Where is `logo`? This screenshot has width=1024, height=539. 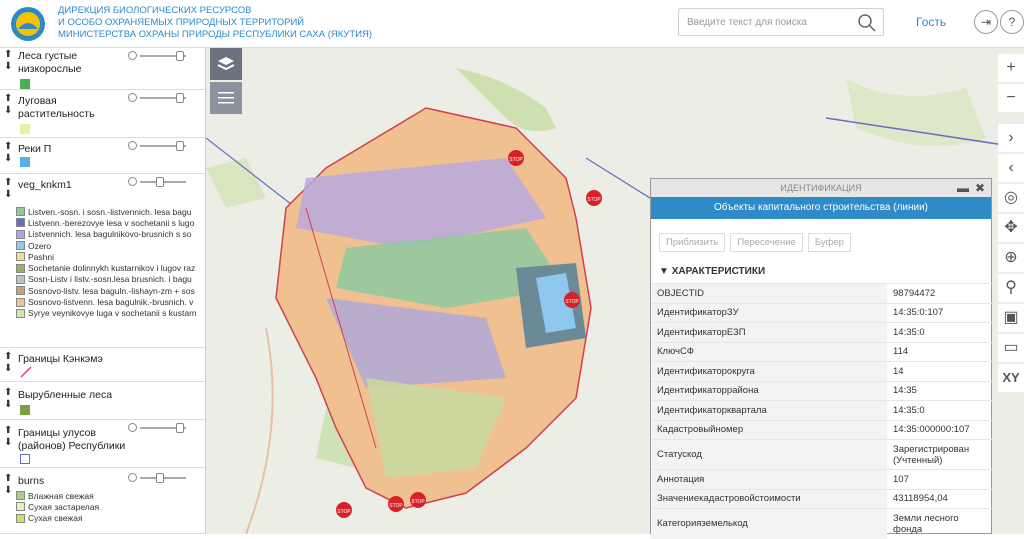 logo is located at coordinates (28, 24).